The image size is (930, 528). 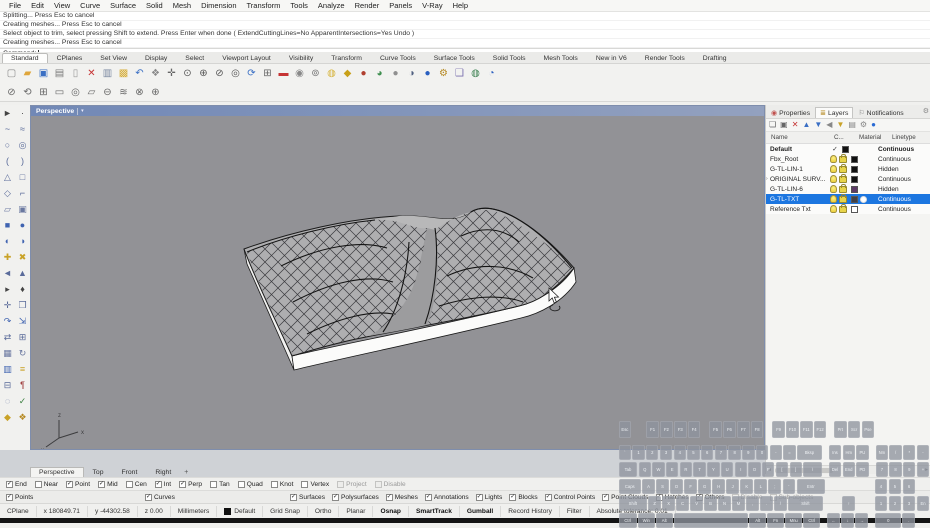 I want to click on lock-tool-icon: ◆, so click(x=7, y=417).